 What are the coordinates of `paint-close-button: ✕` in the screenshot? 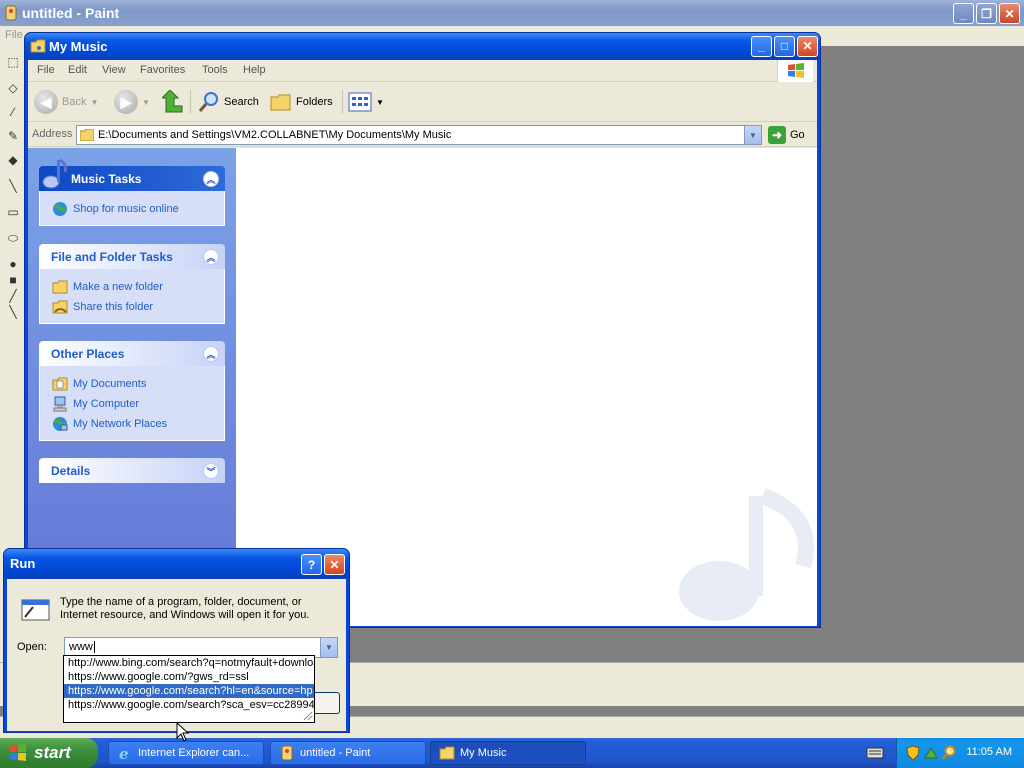 It's located at (1009, 13).